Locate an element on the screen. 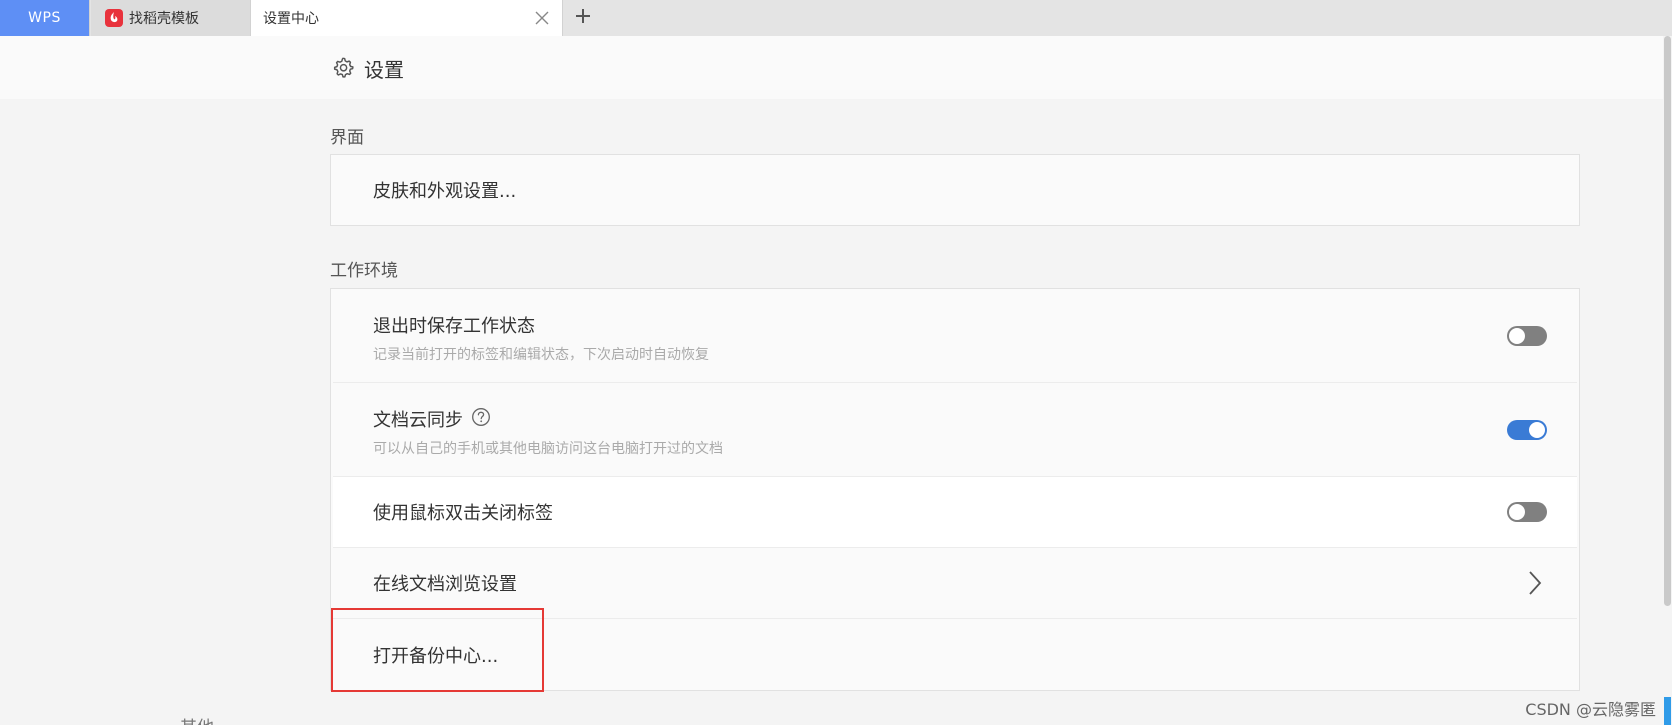  tab-wps: WPS is located at coordinates (45, 18).